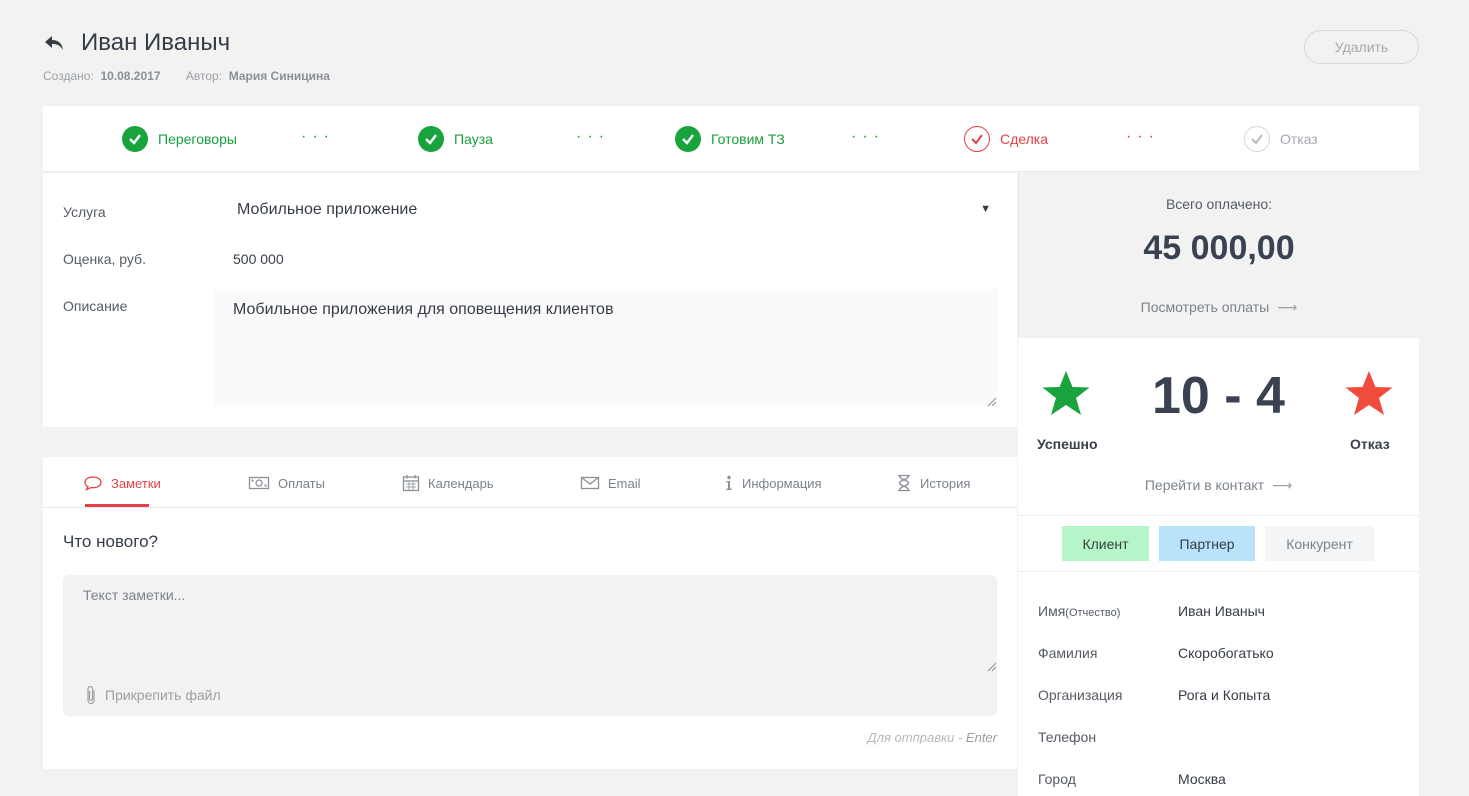 This screenshot has width=1469, height=796. I want to click on org-label: Организация, so click(1080, 695).